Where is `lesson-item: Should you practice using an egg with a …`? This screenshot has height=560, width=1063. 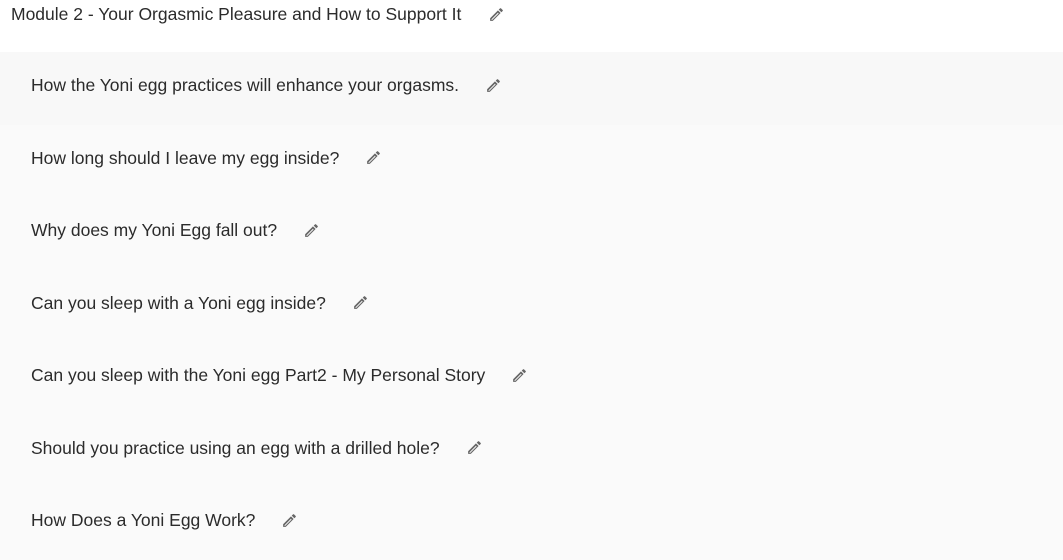 lesson-item: Should you practice using an egg with a … is located at coordinates (531, 451).